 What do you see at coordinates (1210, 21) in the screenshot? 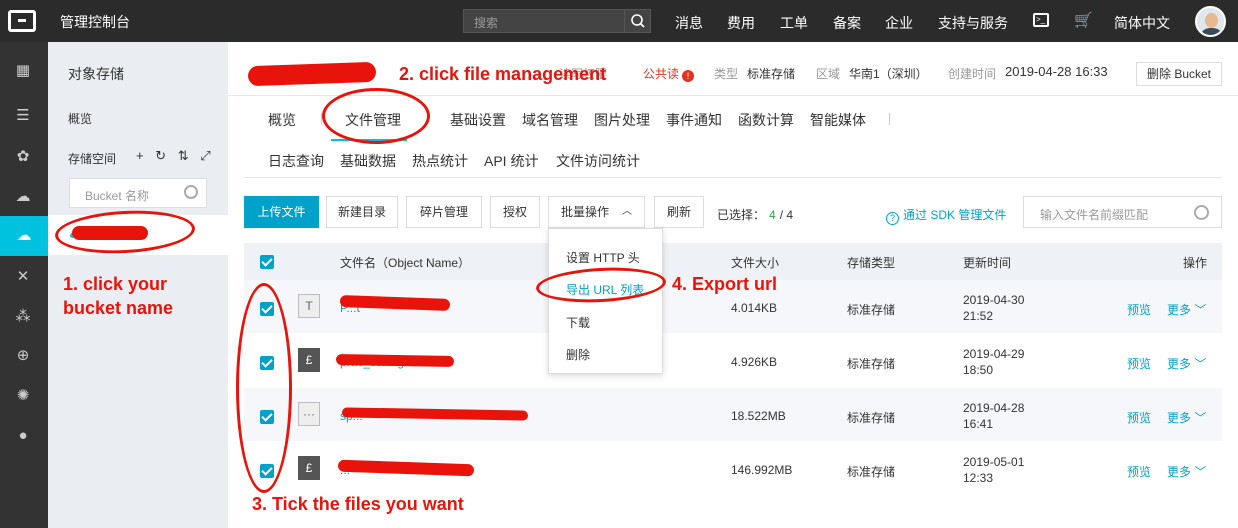
I see `avatar` at bounding box center [1210, 21].